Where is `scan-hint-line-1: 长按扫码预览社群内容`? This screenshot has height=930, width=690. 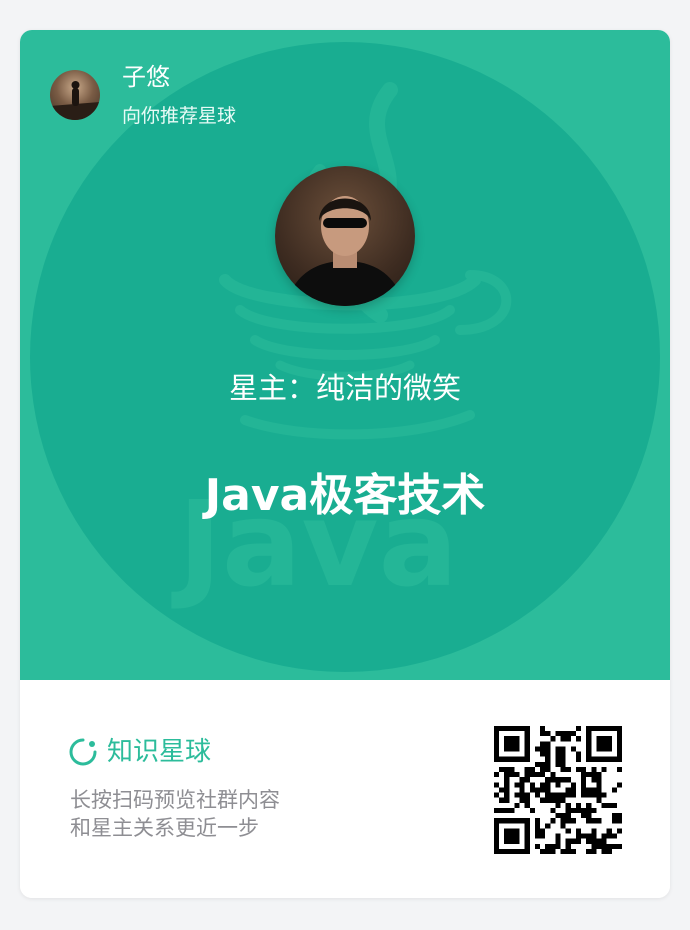
scan-hint-line-1: 长按扫码预览社群内容 is located at coordinates (175, 800).